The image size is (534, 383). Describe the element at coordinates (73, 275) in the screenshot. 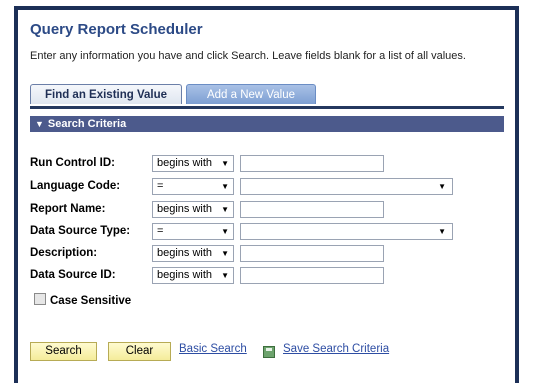

I see `field-label: Data Source ID:` at that location.